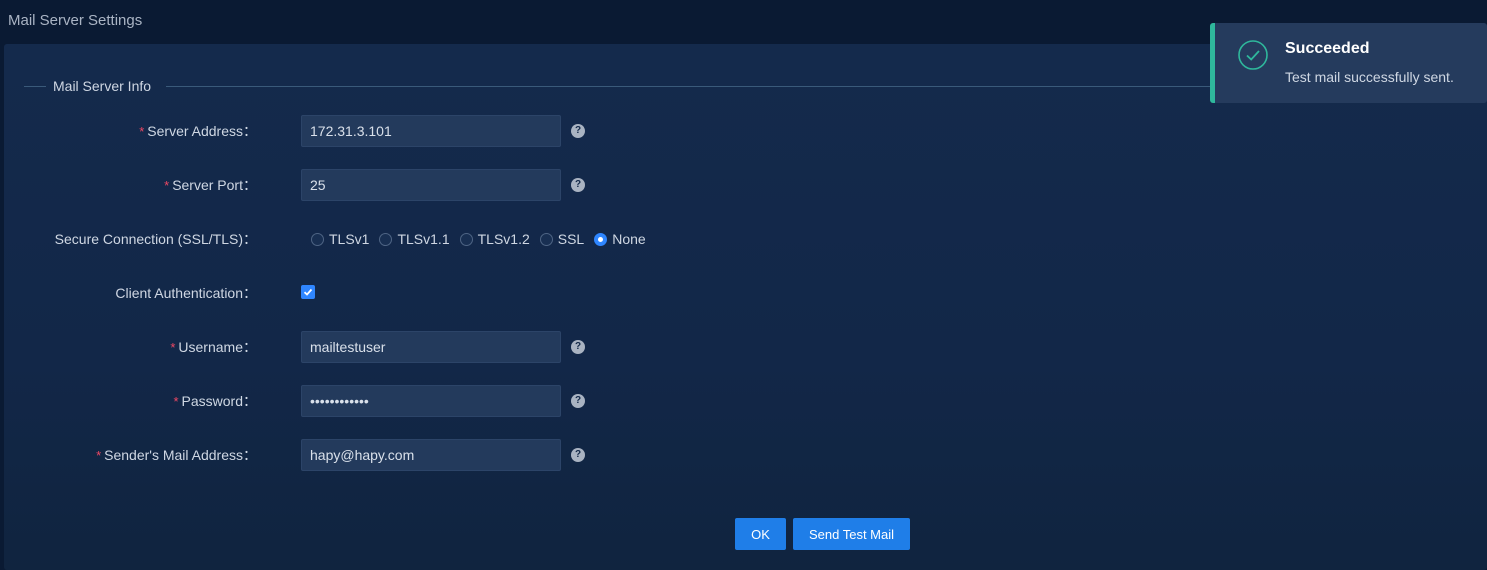  What do you see at coordinates (700, 86) in the screenshot?
I see `legend-line-right` at bounding box center [700, 86].